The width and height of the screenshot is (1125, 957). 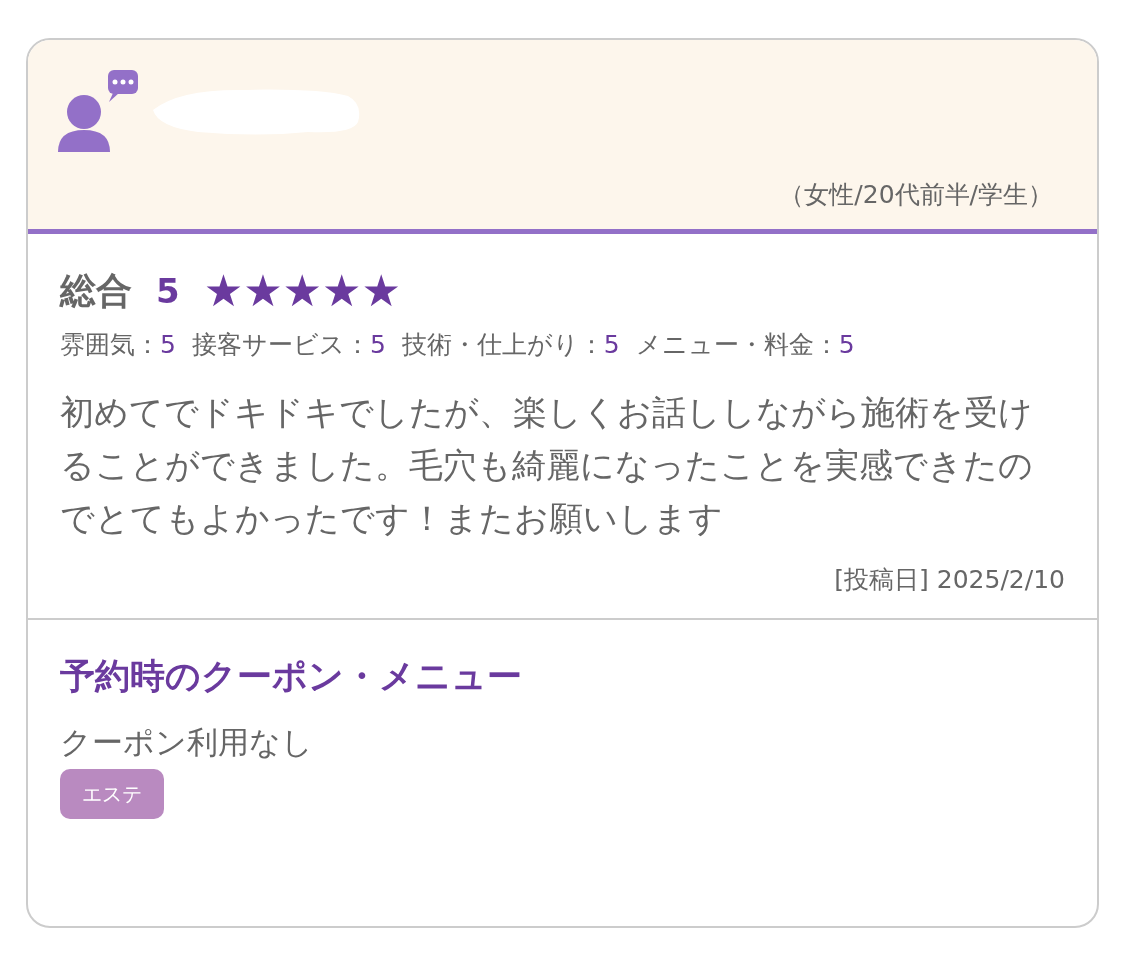 What do you see at coordinates (187, 742) in the screenshot?
I see `coupon-text: クーポン利用なし` at bounding box center [187, 742].